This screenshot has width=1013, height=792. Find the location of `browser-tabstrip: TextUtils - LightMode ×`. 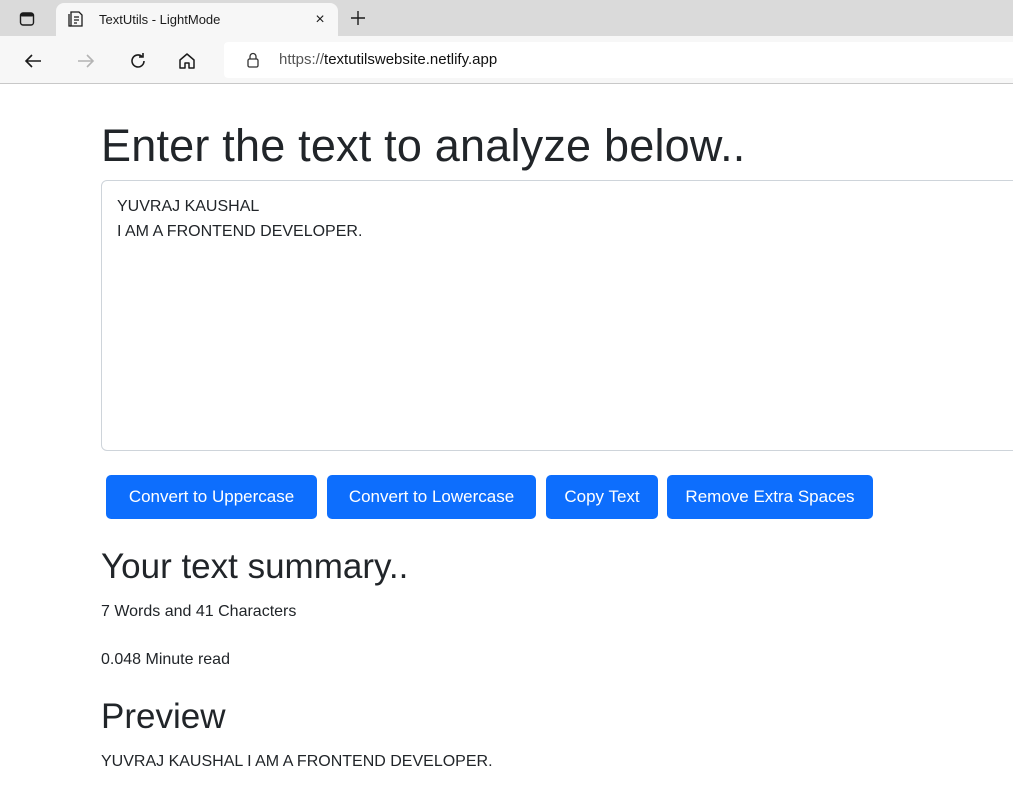

browser-tabstrip: TextUtils - LightMode × is located at coordinates (506, 18).